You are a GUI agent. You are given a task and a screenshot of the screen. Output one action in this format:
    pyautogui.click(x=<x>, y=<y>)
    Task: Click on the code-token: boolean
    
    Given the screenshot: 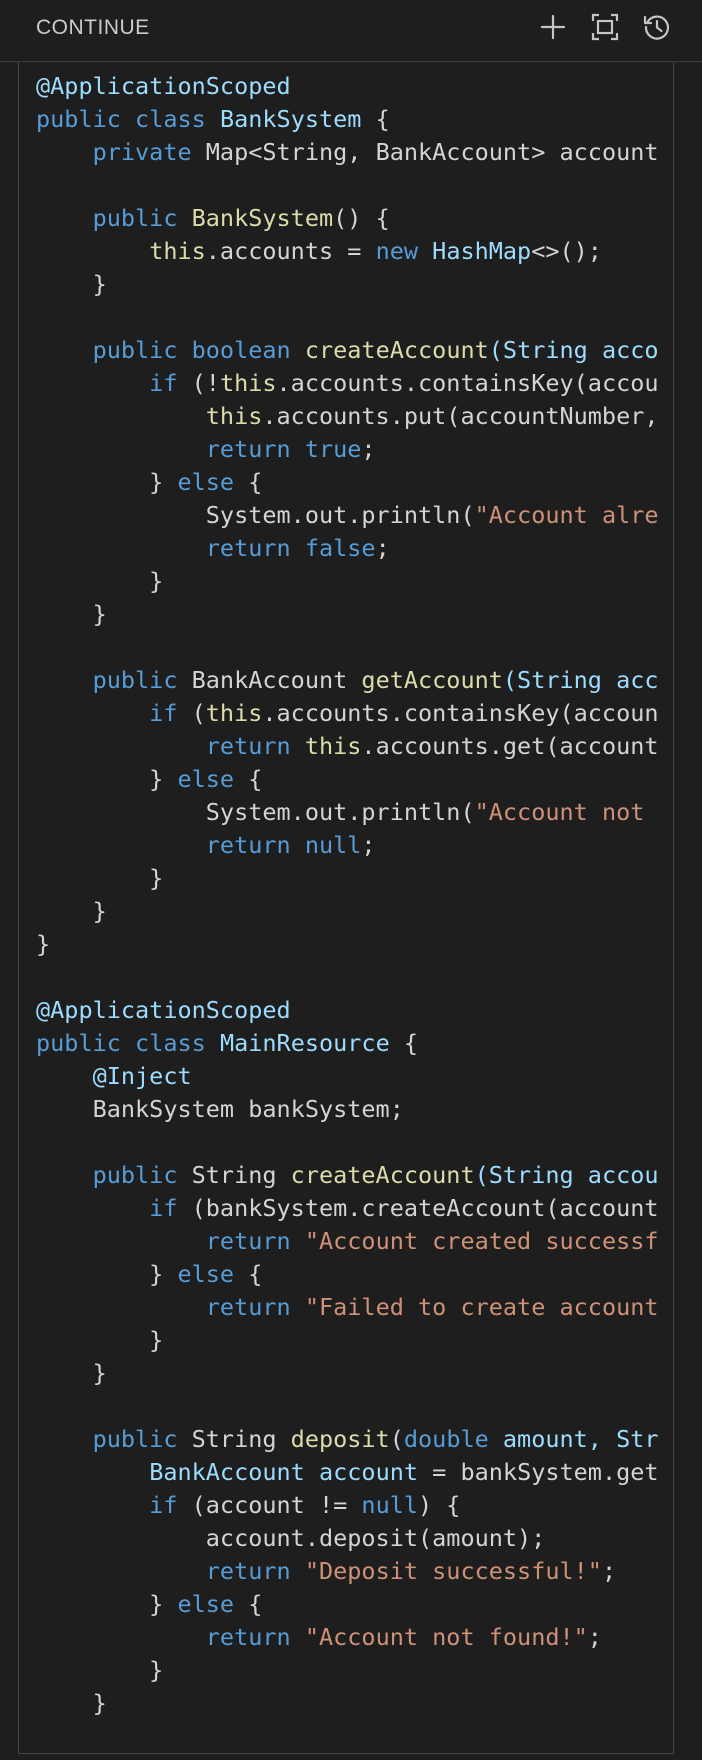 What is the action you would take?
    pyautogui.click(x=241, y=350)
    